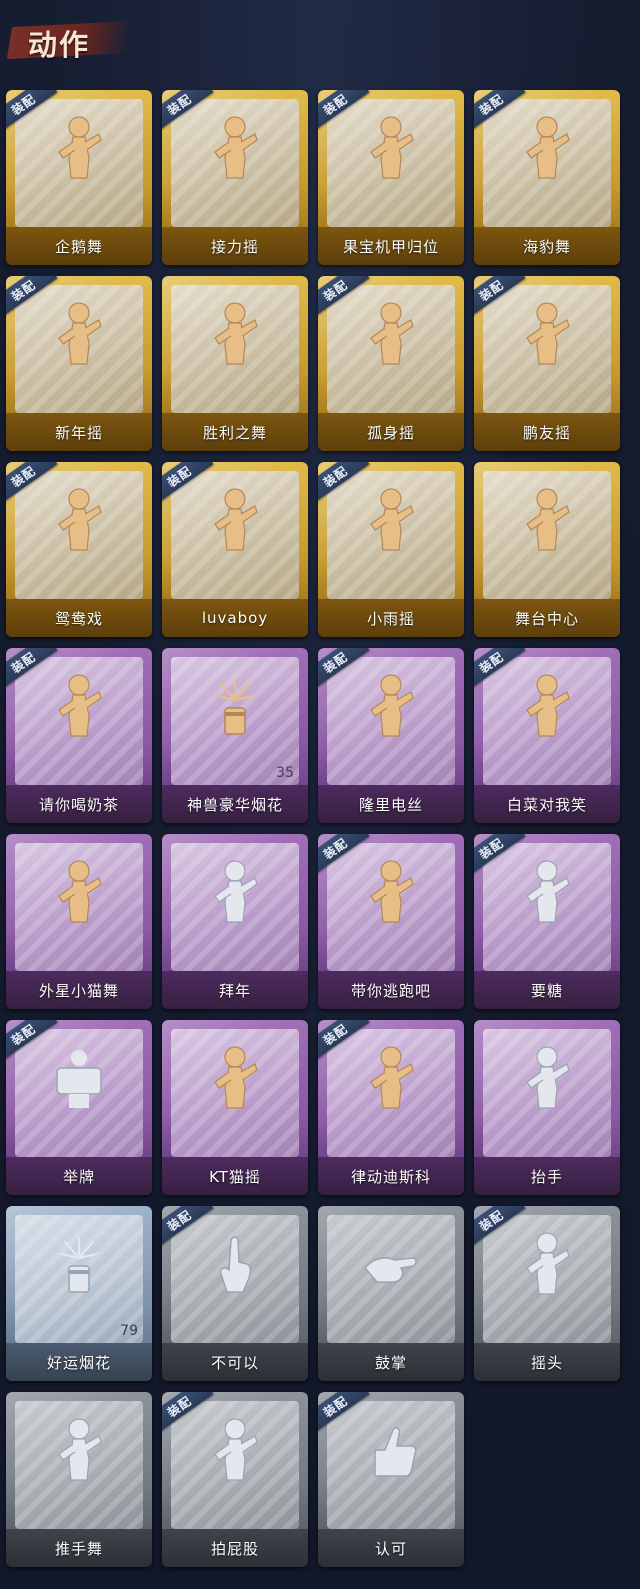  Describe the element at coordinates (395, 1452) in the screenshot. I see `thumbs-up-silver-icon` at that location.